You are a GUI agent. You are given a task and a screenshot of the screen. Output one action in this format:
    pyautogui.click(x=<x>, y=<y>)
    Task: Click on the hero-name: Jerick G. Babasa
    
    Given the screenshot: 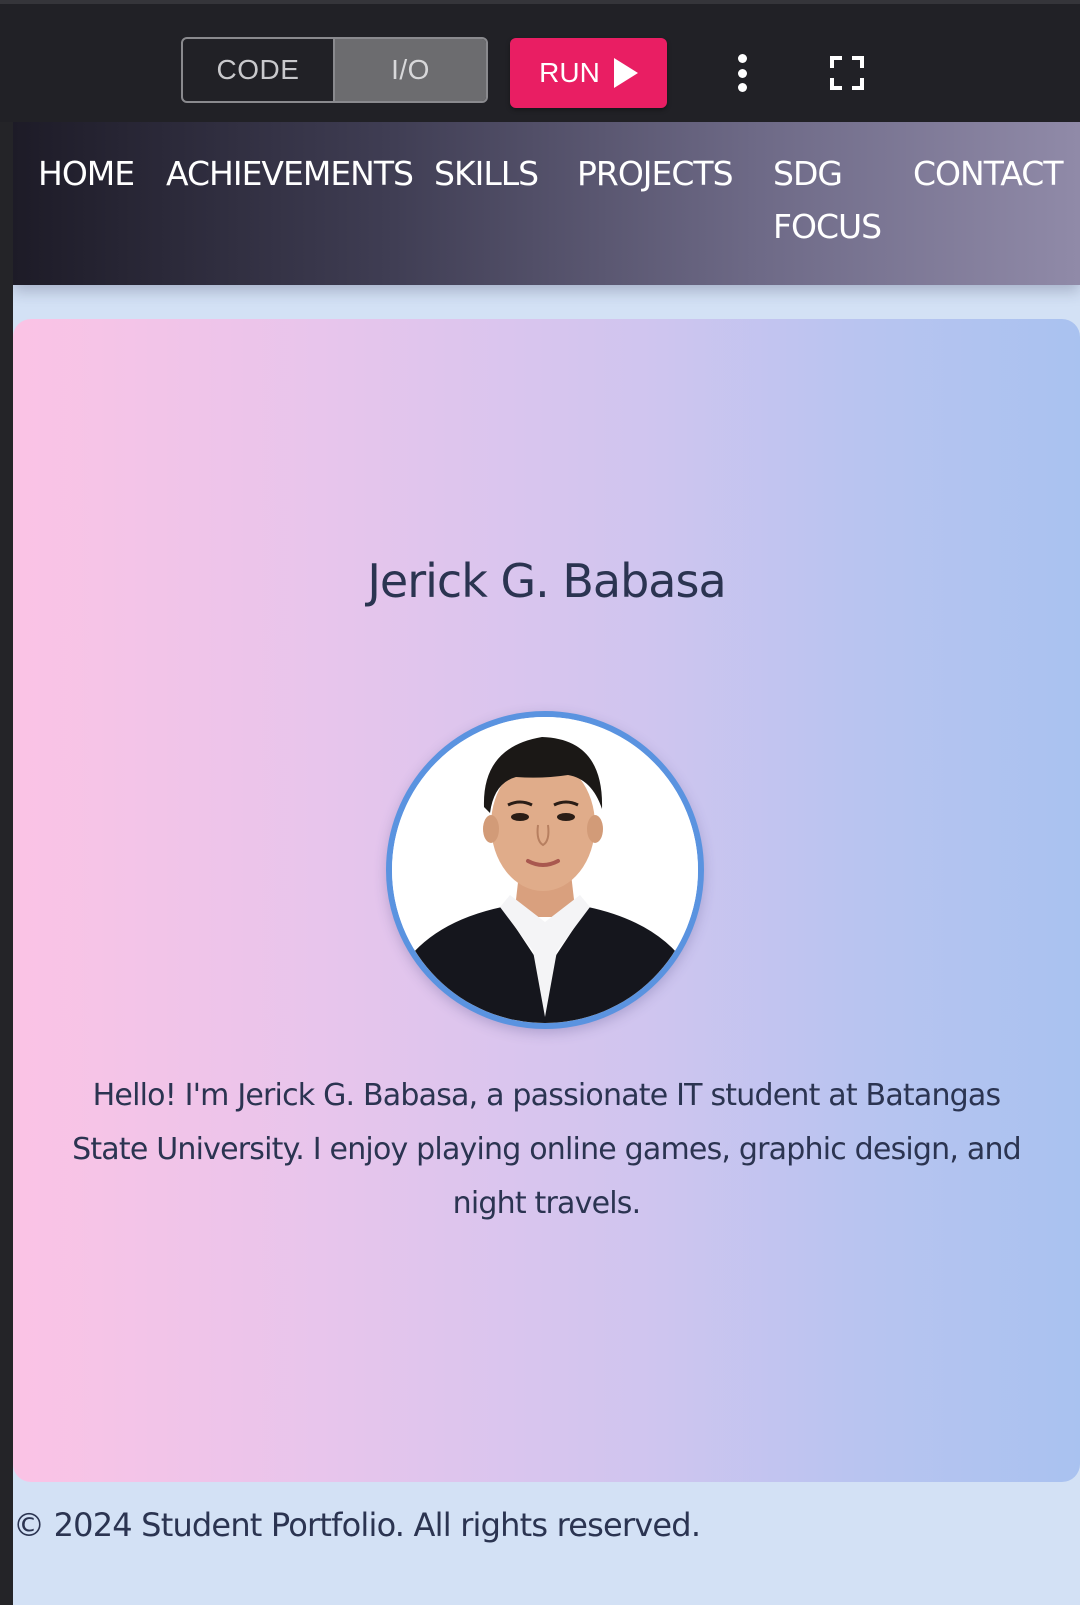 What is the action you would take?
    pyautogui.click(x=546, y=581)
    